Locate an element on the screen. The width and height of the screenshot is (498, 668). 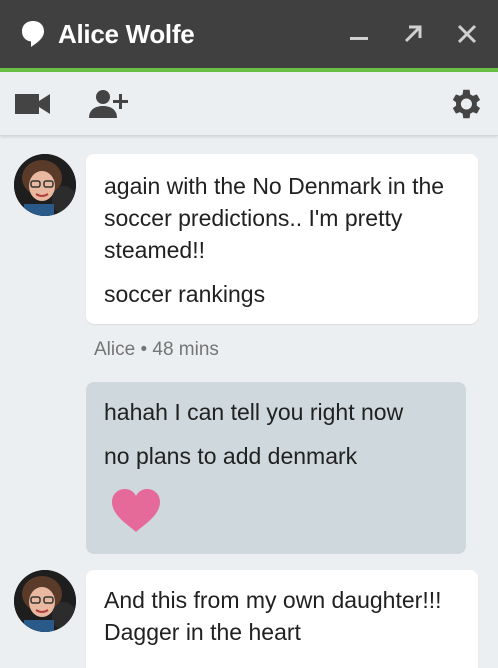
video-call-icon is located at coordinates (32, 103).